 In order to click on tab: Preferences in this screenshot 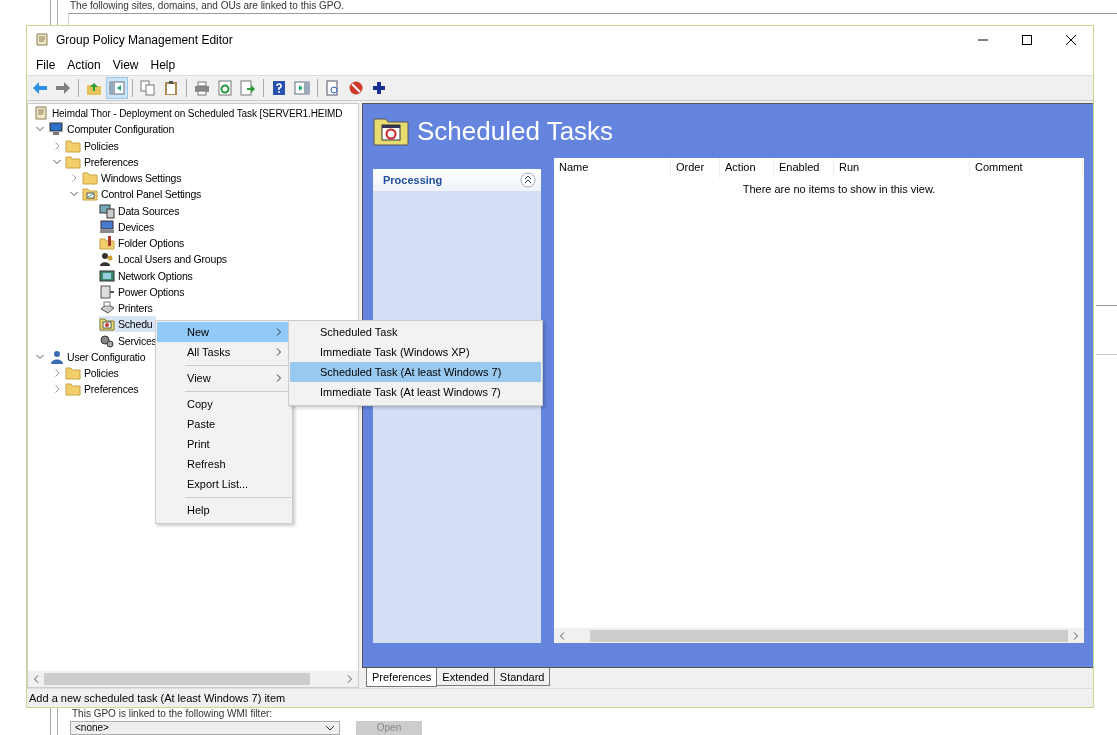, I will do `click(402, 677)`.